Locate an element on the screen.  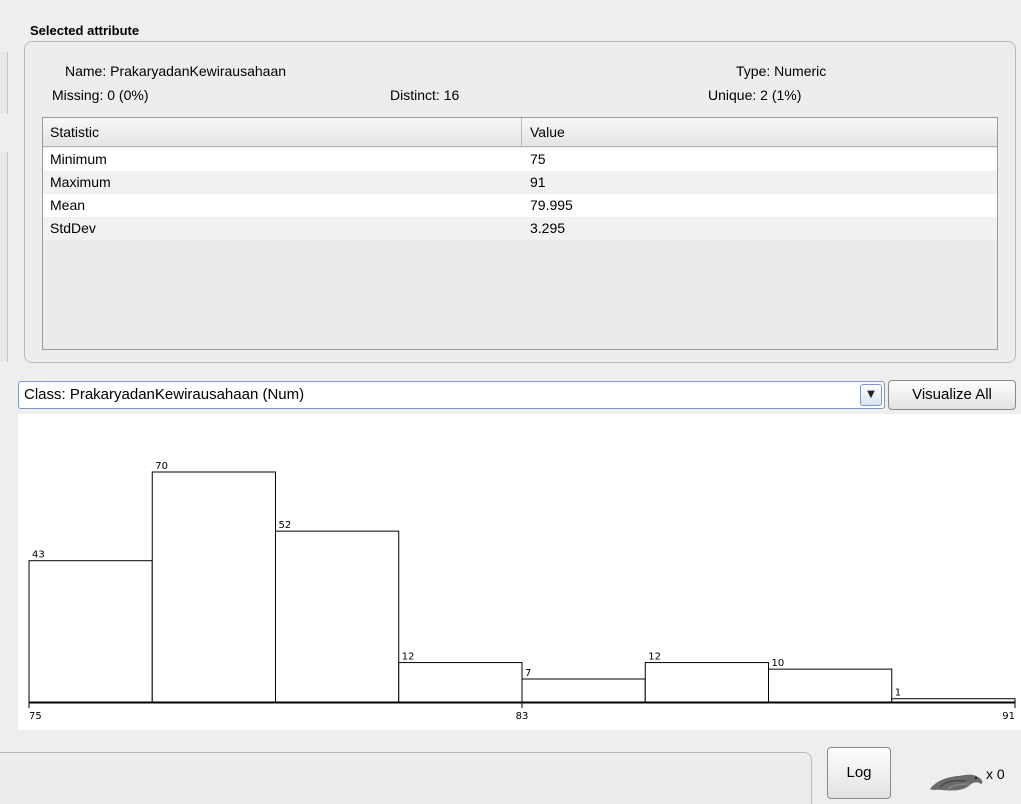
missing-label: Missing: is located at coordinates (78, 95).